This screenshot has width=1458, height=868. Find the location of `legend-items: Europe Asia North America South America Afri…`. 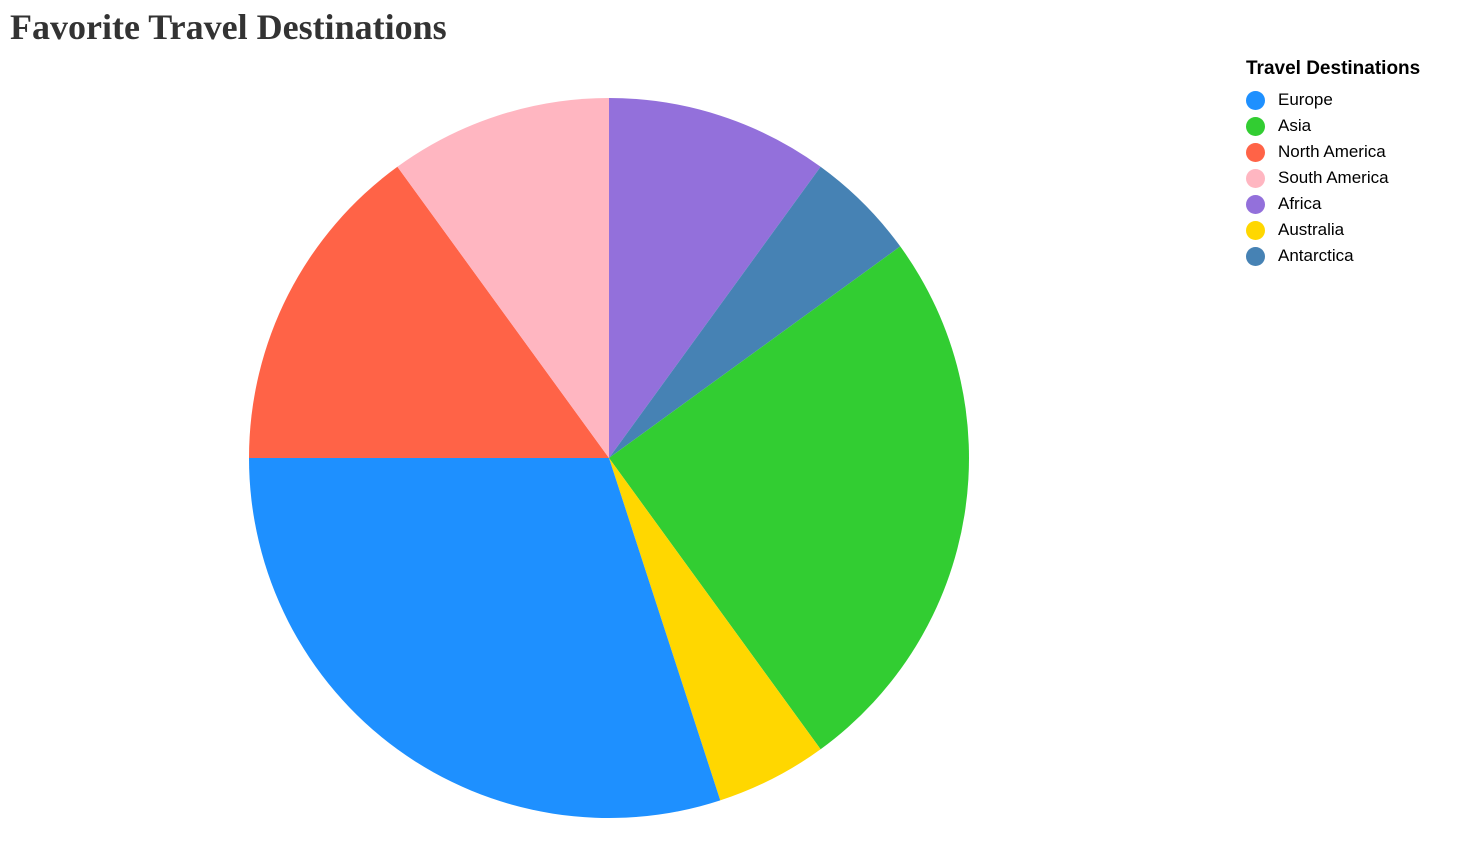

legend-items: Europe Asia North America South America Afri… is located at coordinates (1333, 178).